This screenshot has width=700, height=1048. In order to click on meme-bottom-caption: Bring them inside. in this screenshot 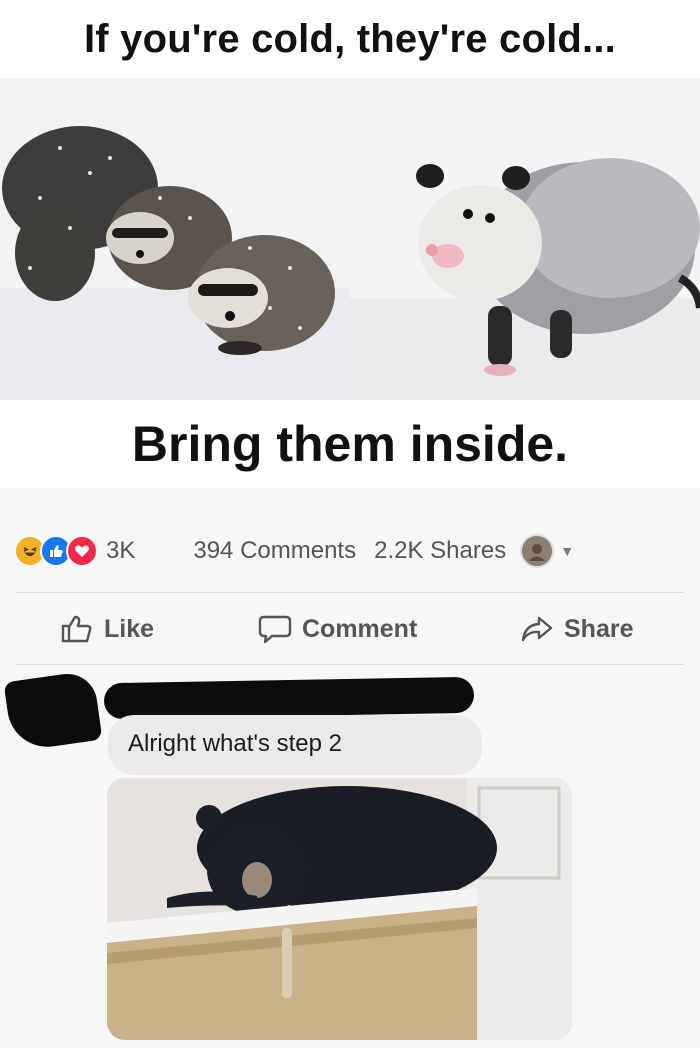, I will do `click(350, 444)`.